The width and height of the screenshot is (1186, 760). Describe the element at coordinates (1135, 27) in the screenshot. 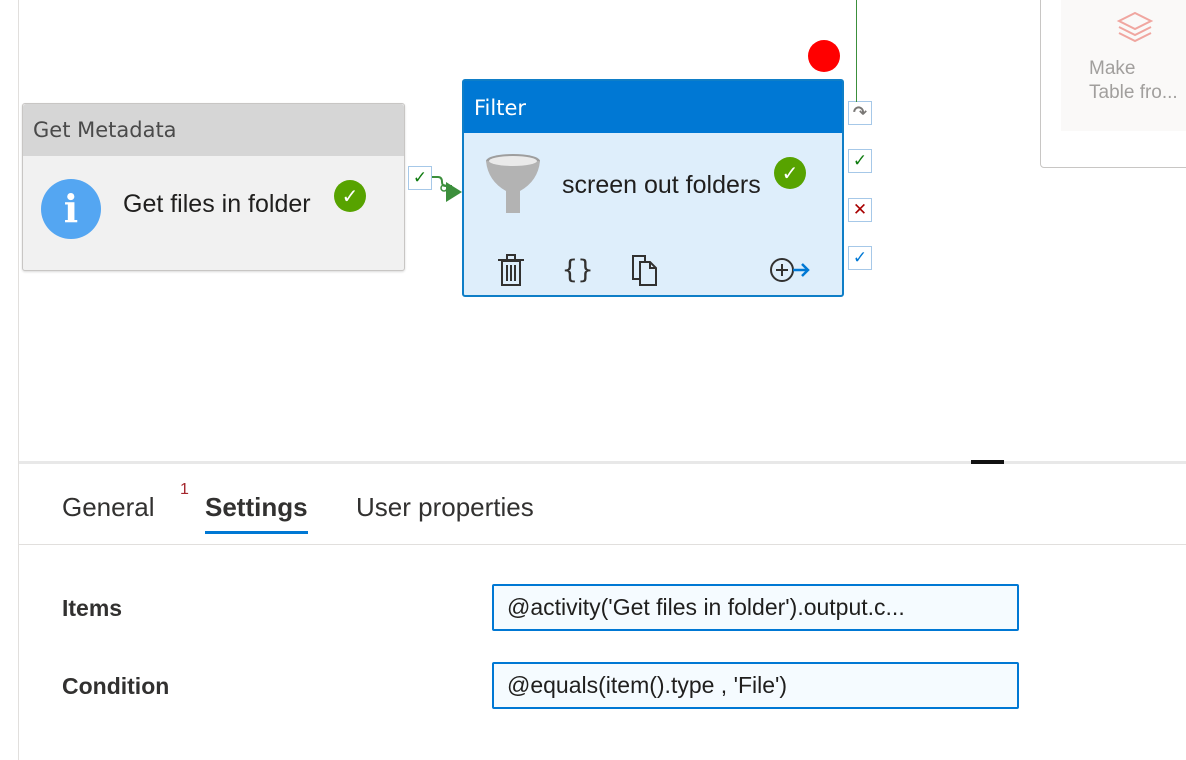

I see `layers-icon` at that location.